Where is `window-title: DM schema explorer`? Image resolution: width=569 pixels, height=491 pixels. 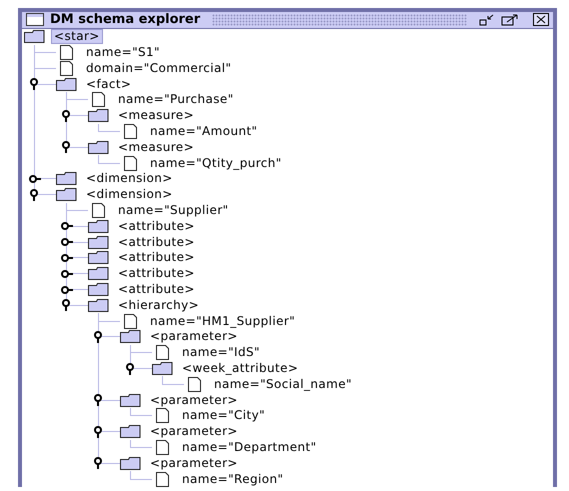
window-title: DM schema explorer is located at coordinates (125, 20).